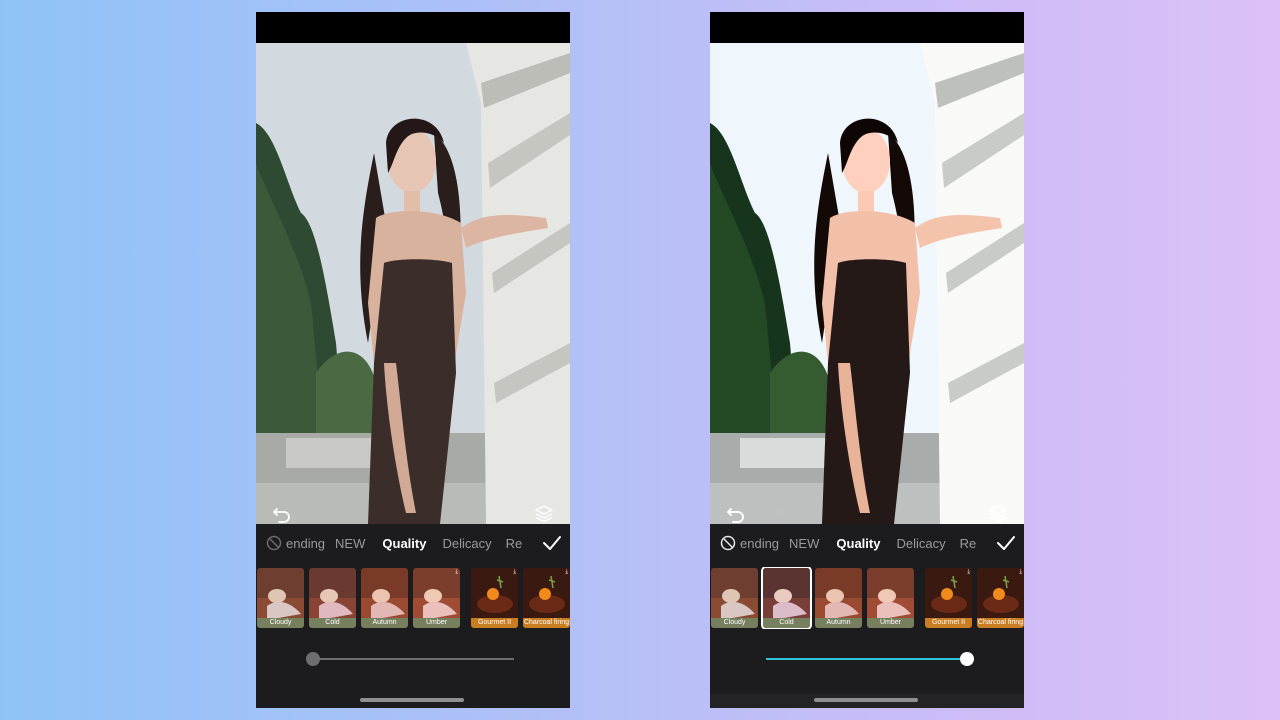 This screenshot has width=1280, height=720. Describe the element at coordinates (890, 598) in the screenshot. I see `filter-thumb-umber: Umber` at that location.